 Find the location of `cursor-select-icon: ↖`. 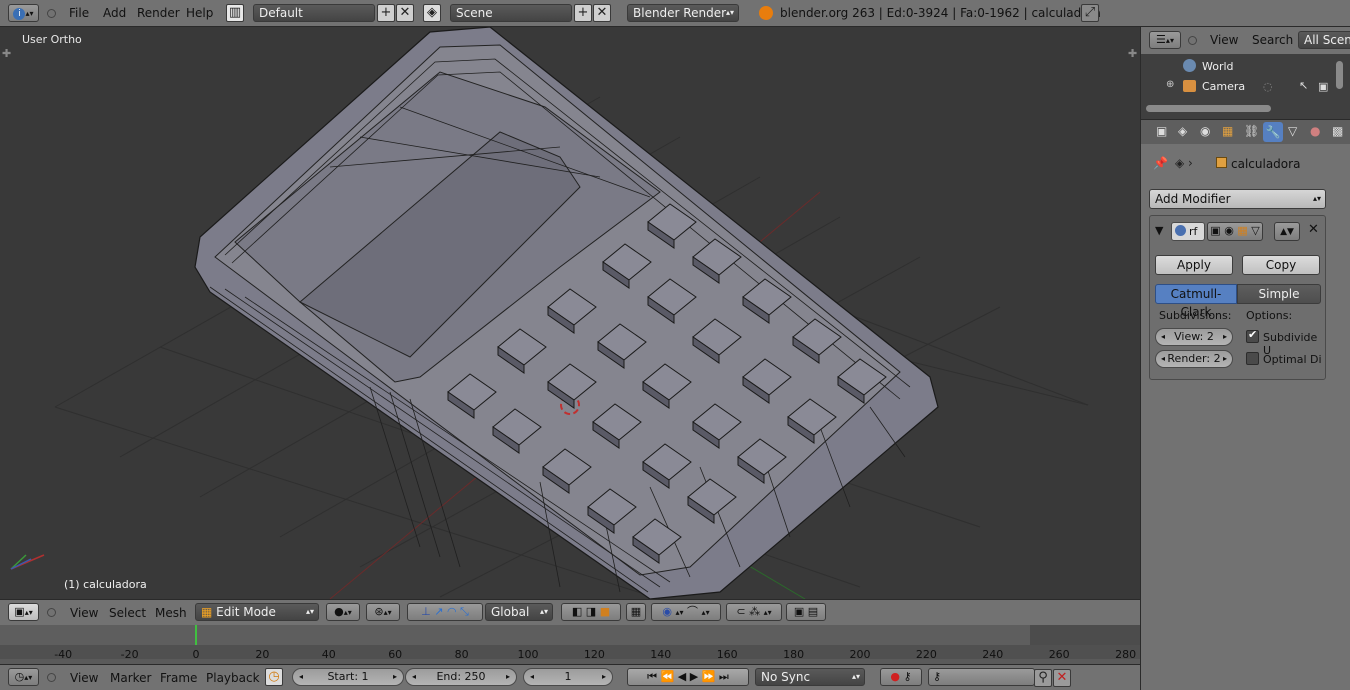

cursor-select-icon: ↖ is located at coordinates (1303, 85).